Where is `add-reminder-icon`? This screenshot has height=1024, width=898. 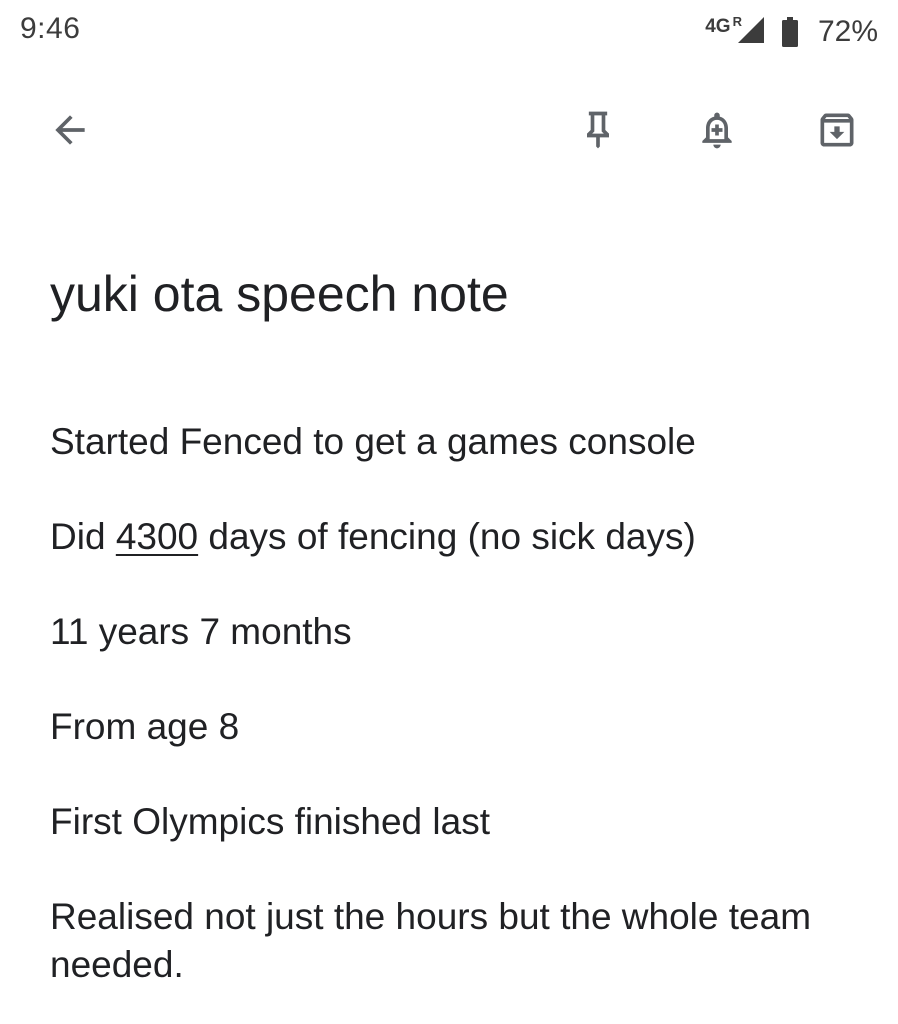 add-reminder-icon is located at coordinates (717, 130).